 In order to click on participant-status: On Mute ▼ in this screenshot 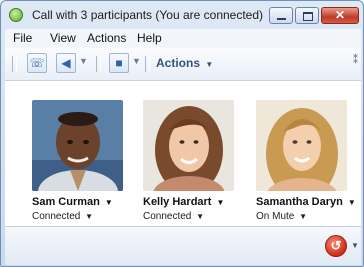, I will do `click(309, 216)`.